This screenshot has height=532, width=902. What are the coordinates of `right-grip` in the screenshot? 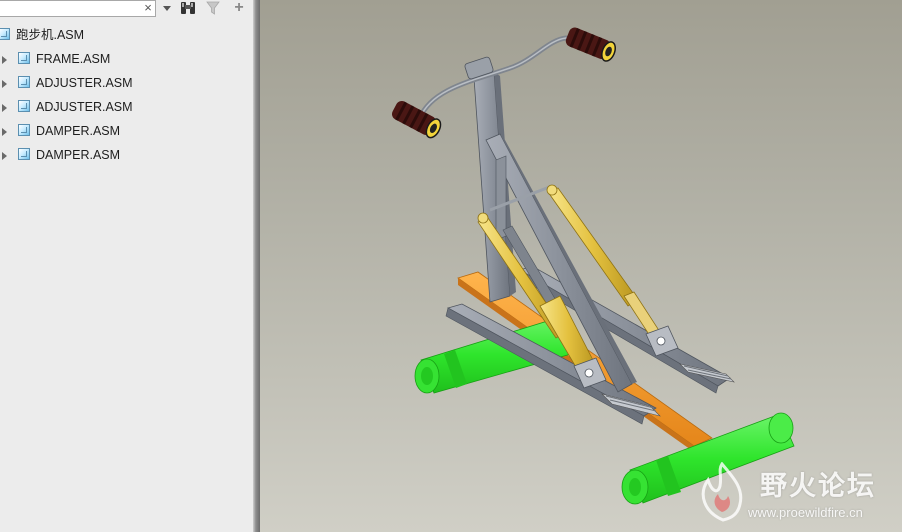 It's located at (591, 44).